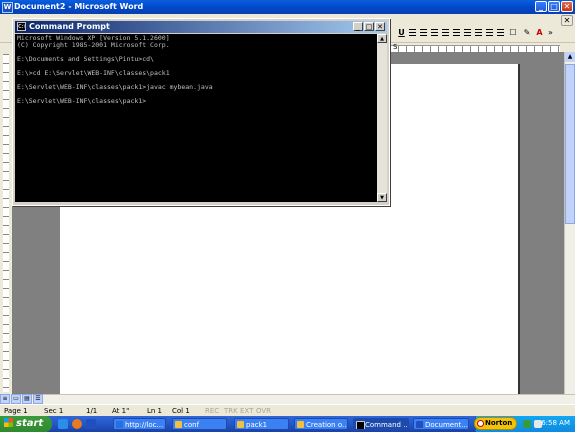  Describe the element at coordinates (567, 6) in the screenshot. I see `close-button: ✕` at that location.